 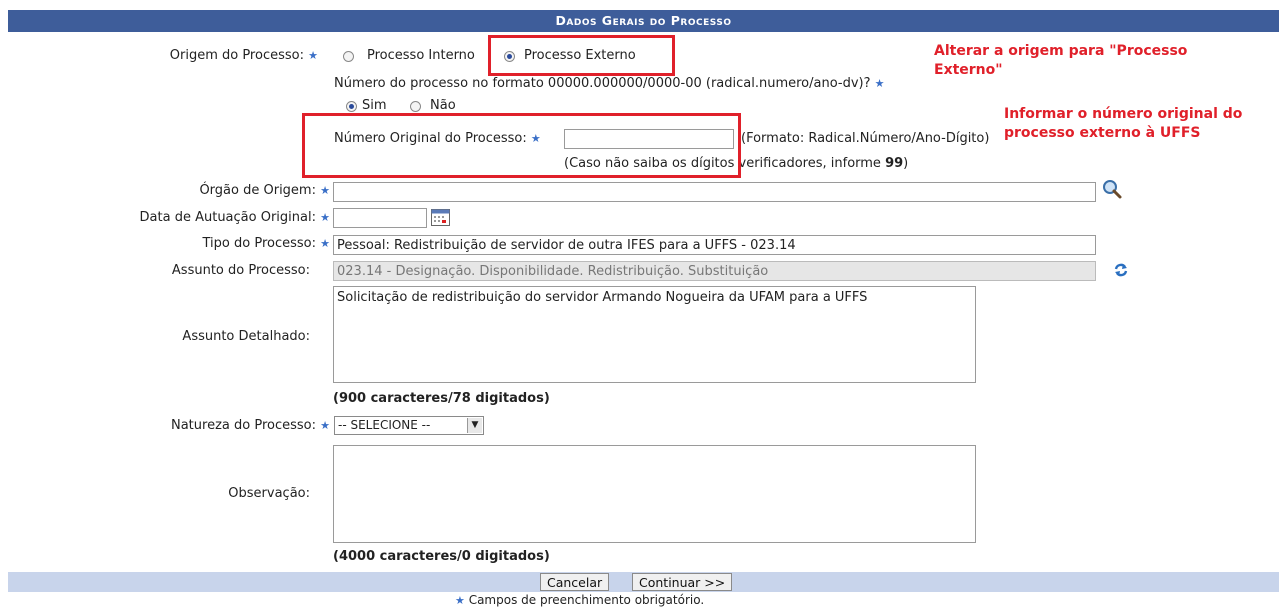 I want to click on formato-sim-label: Sim, so click(x=374, y=105).